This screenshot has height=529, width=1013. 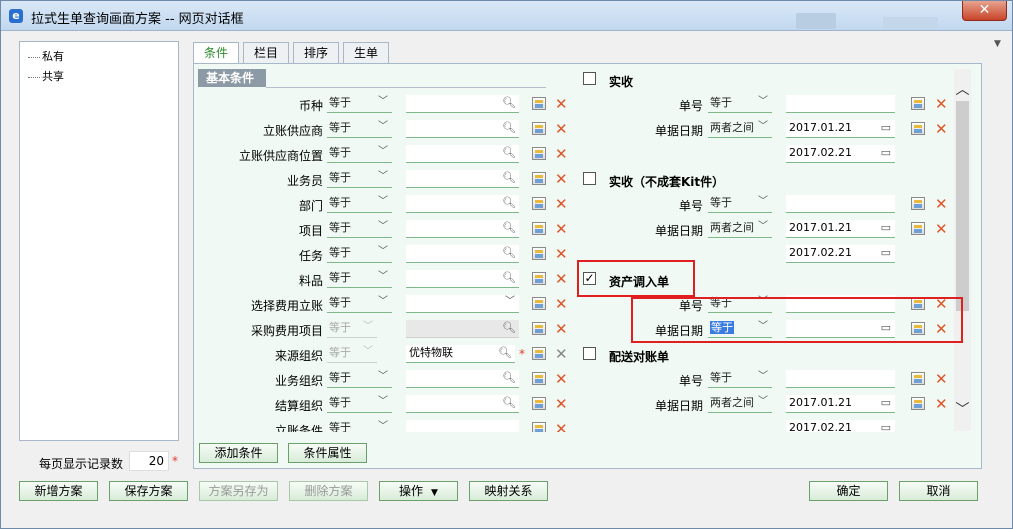 What do you see at coordinates (149, 461) in the screenshot?
I see `records-per-page-input: 20` at bounding box center [149, 461].